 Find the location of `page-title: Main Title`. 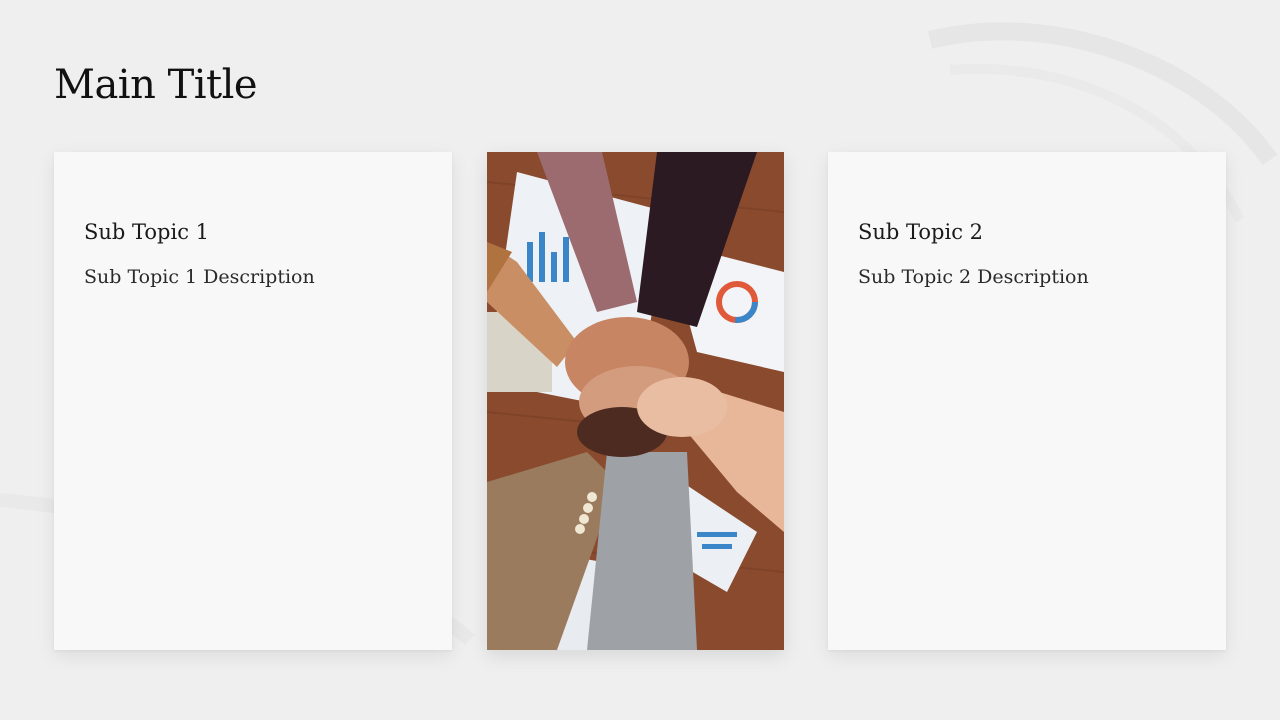

page-title: Main Title is located at coordinates (156, 85).